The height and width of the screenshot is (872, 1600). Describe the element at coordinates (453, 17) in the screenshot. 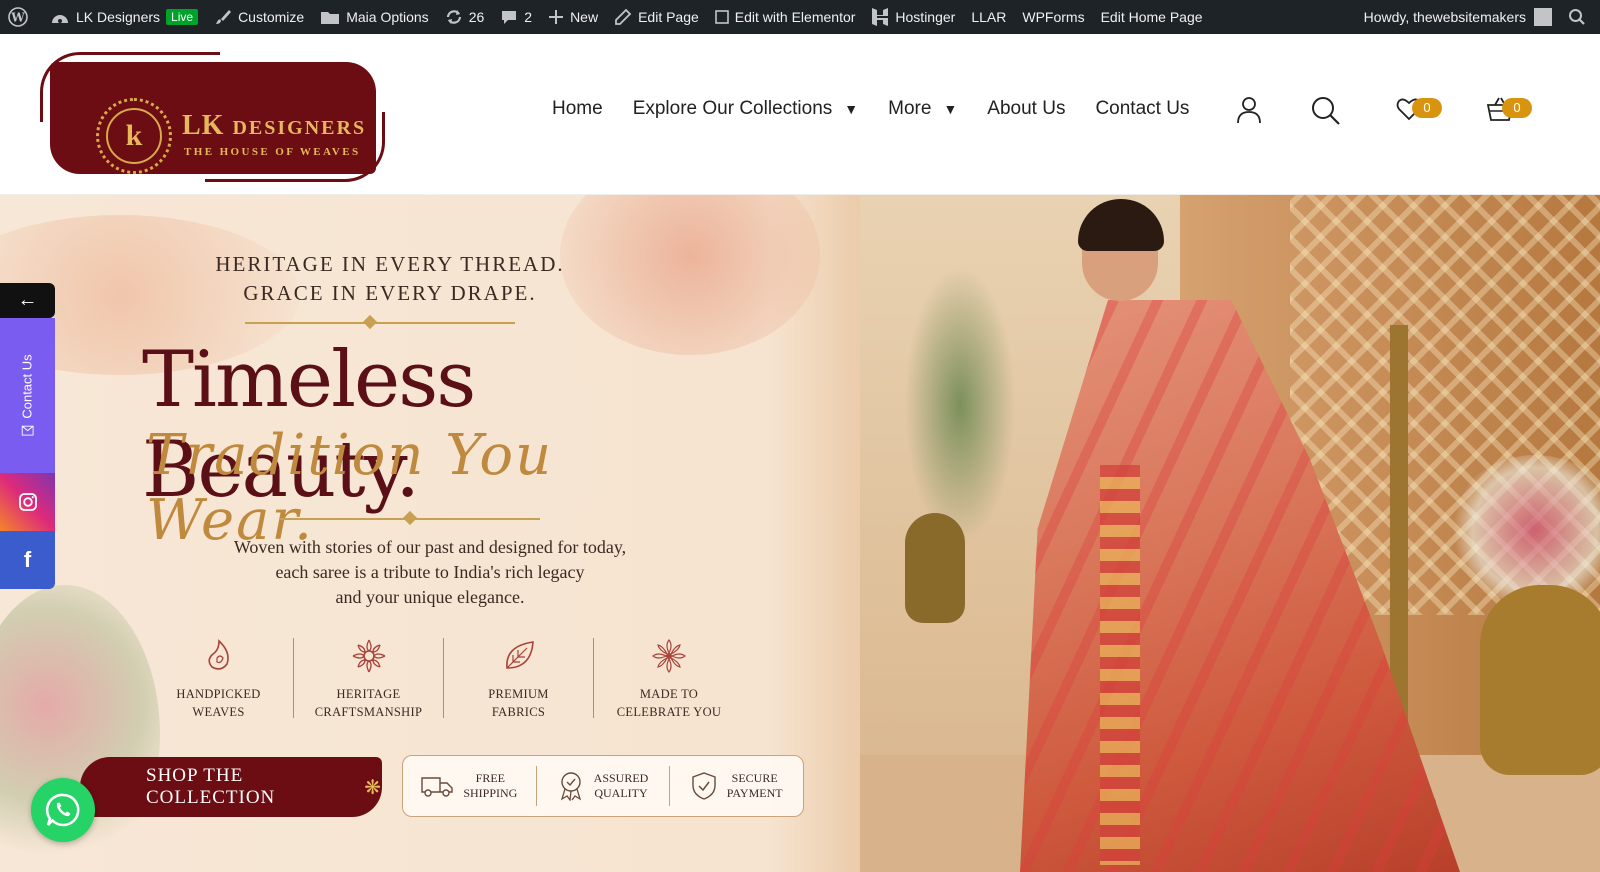

I see `refresh-icon` at that location.